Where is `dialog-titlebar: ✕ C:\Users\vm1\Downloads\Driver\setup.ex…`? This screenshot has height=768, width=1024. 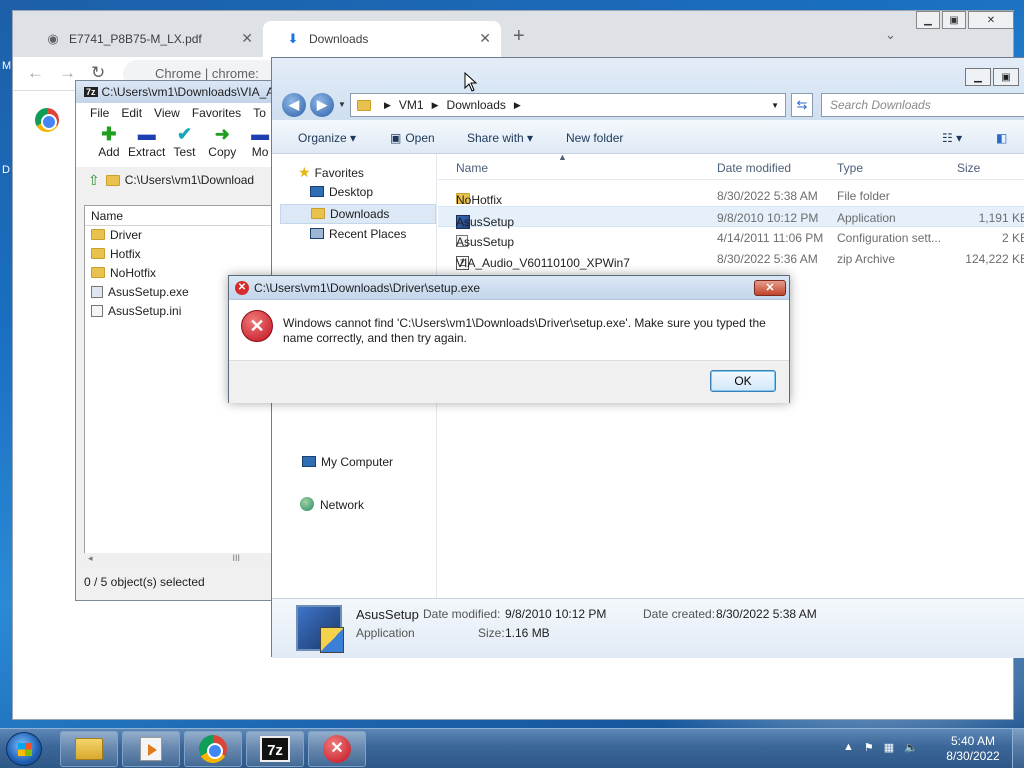 dialog-titlebar: ✕ C:\Users\vm1\Downloads\Driver\setup.ex… is located at coordinates (509, 288).